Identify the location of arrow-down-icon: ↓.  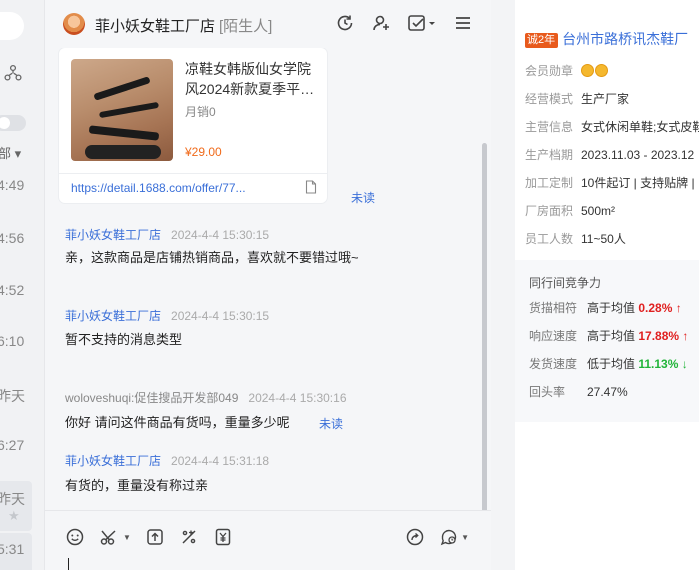
(684, 364).